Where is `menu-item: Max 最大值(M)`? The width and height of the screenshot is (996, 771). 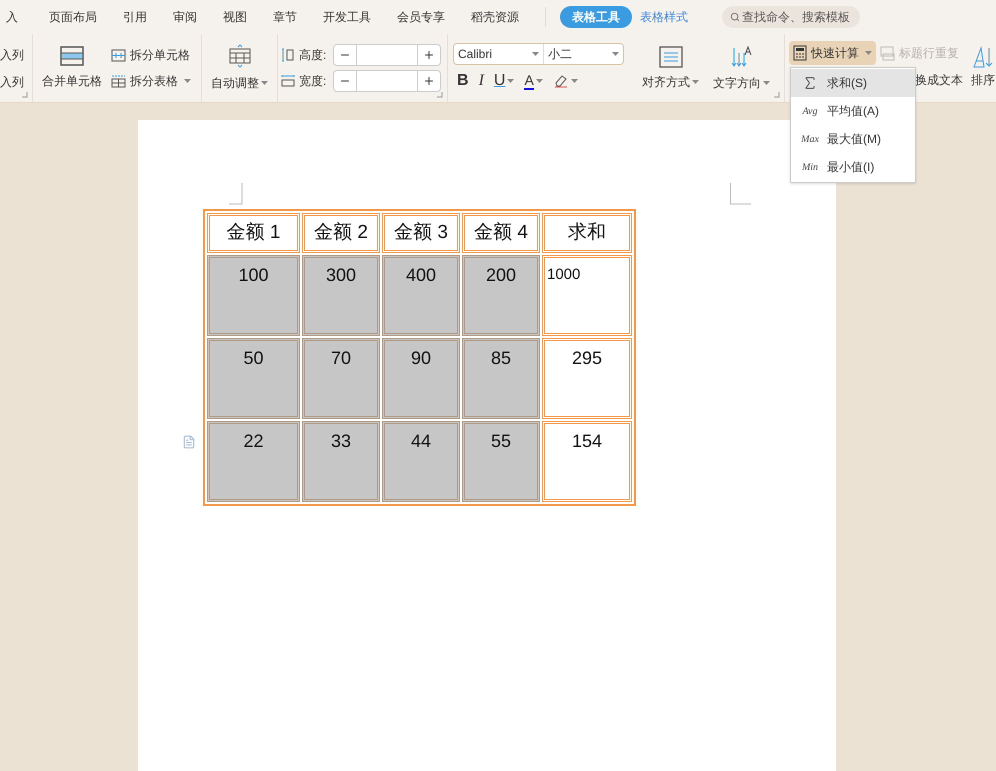
menu-item: Max 最大值(M) is located at coordinates (853, 139).